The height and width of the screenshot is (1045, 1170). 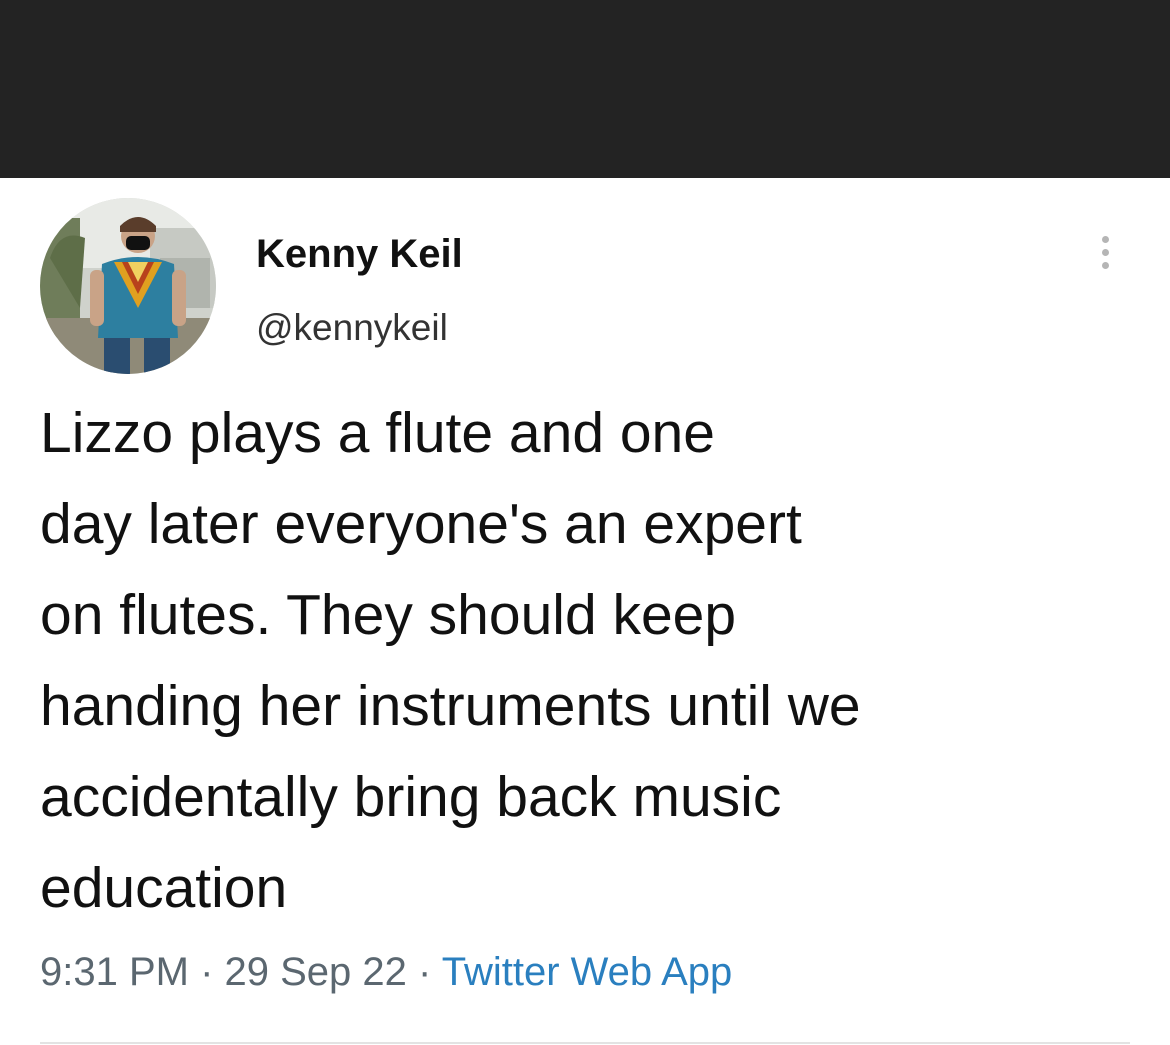 I want to click on tweet-text-line: accidentally bring back music, so click(x=411, y=797).